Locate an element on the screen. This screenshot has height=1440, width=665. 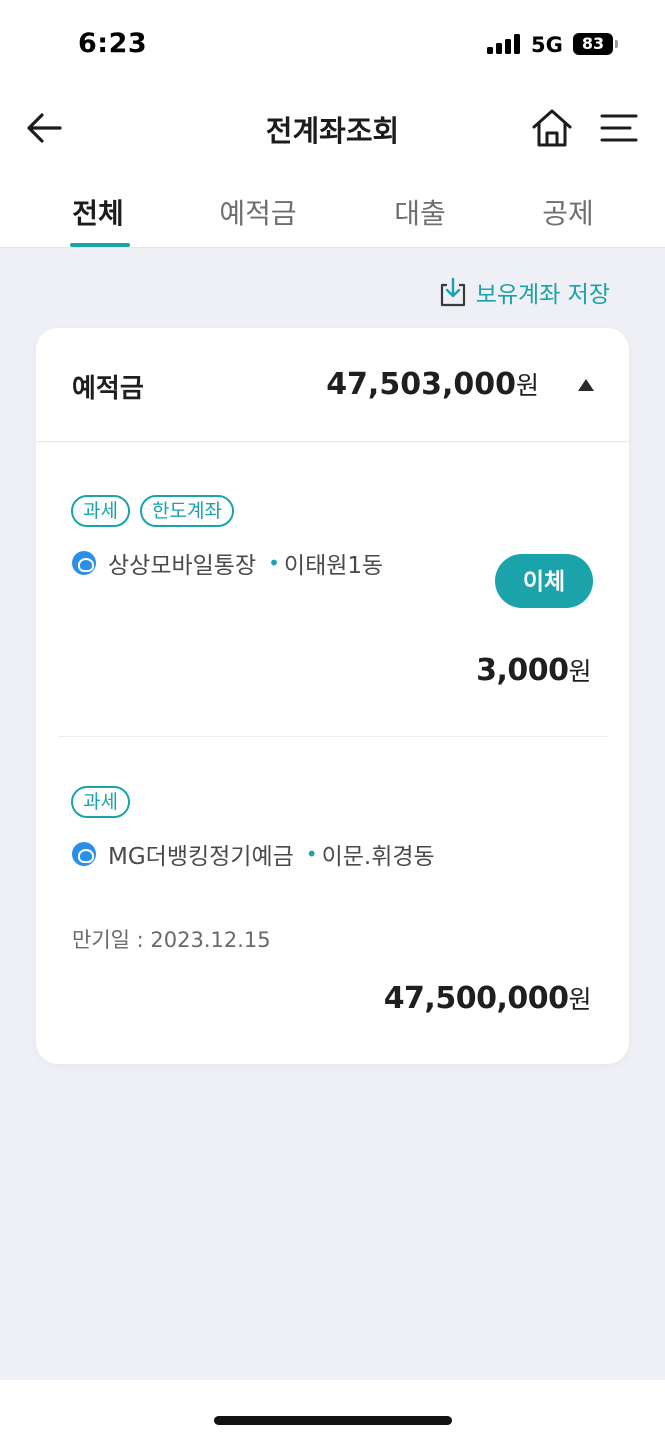
menu-icon is located at coordinates (619, 128).